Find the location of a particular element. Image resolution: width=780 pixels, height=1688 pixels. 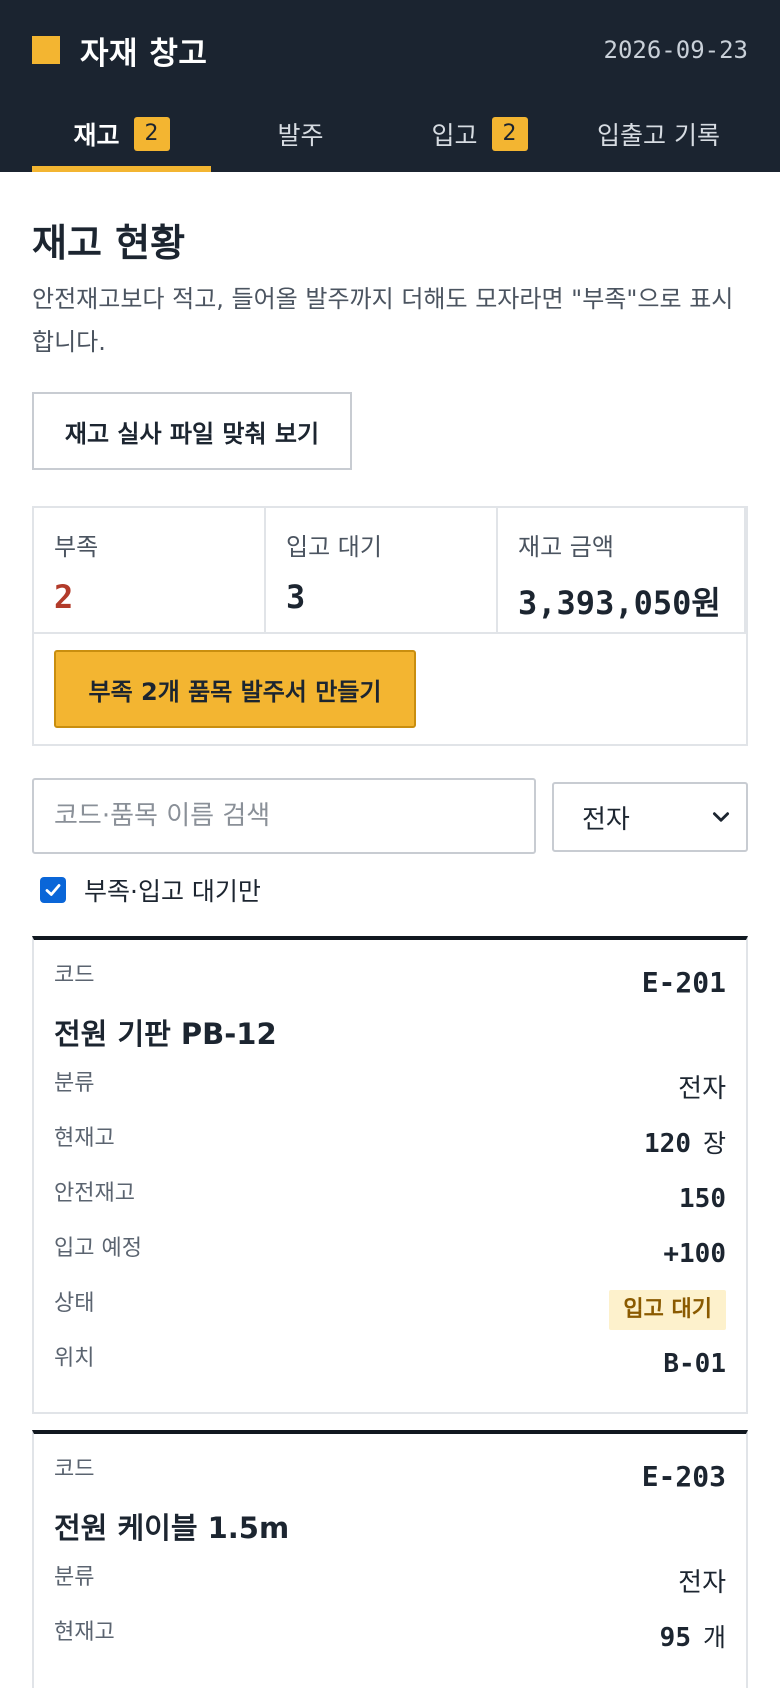

item-stock-row: 현재고 120 장 is located at coordinates (390, 1144).